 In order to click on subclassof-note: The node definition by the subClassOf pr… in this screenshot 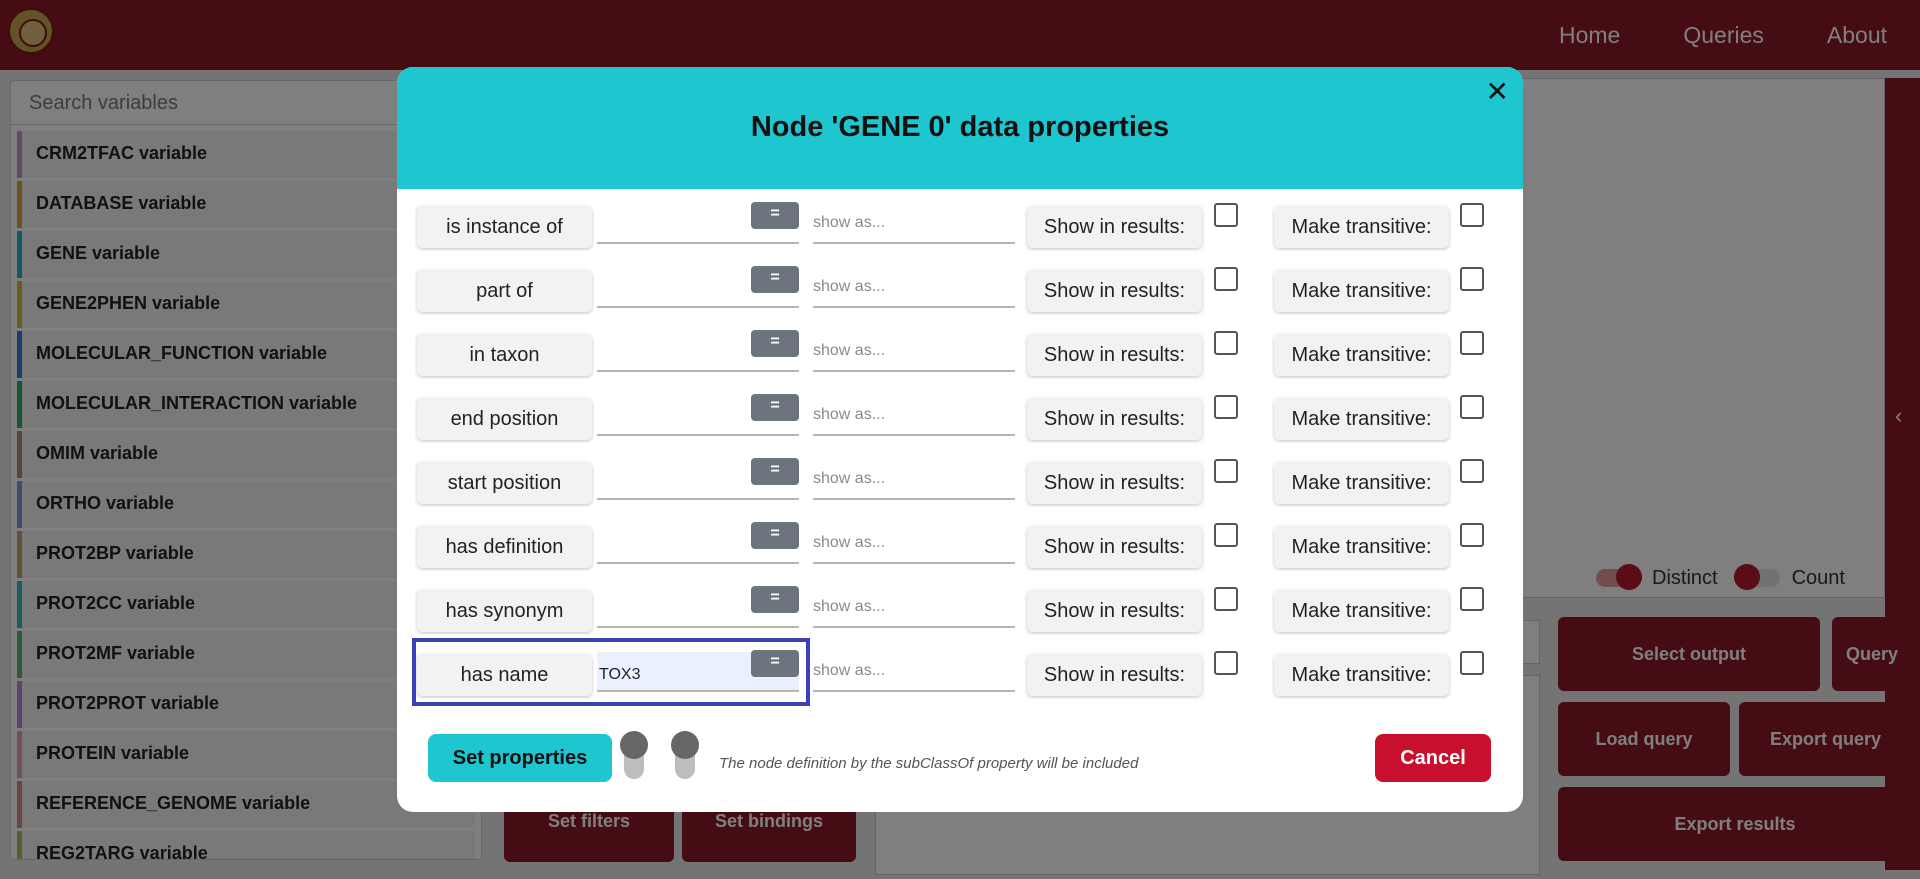, I will do `click(929, 763)`.